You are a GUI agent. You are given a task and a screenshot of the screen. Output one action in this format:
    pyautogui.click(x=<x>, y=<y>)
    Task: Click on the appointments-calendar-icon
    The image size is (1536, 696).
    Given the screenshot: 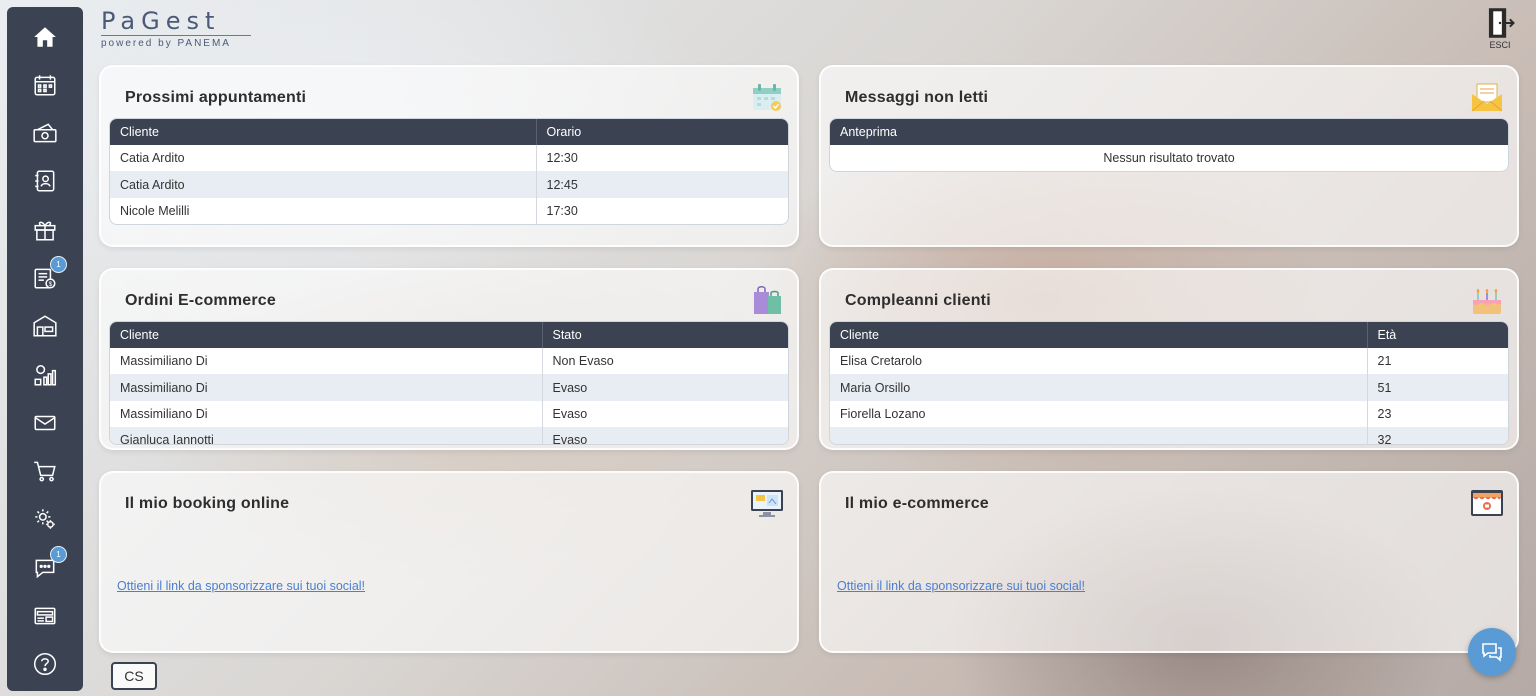 What is the action you would take?
    pyautogui.click(x=767, y=97)
    